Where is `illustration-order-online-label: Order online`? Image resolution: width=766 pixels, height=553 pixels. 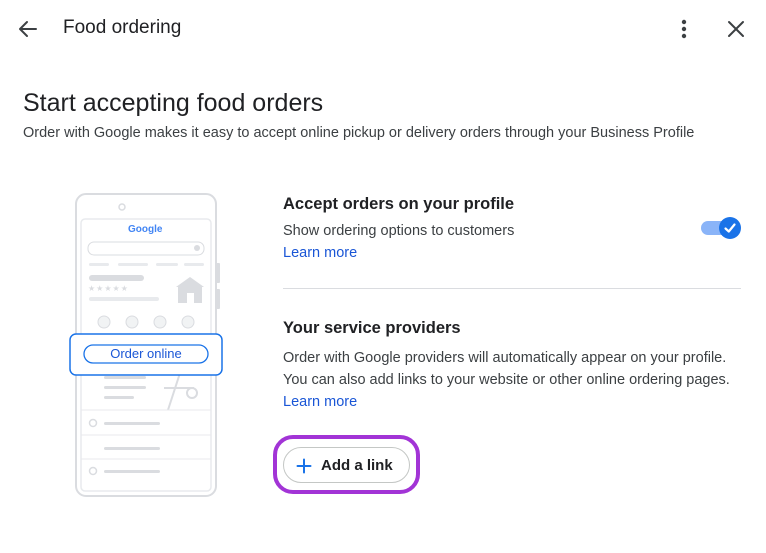 illustration-order-online-label: Order online is located at coordinates (146, 353).